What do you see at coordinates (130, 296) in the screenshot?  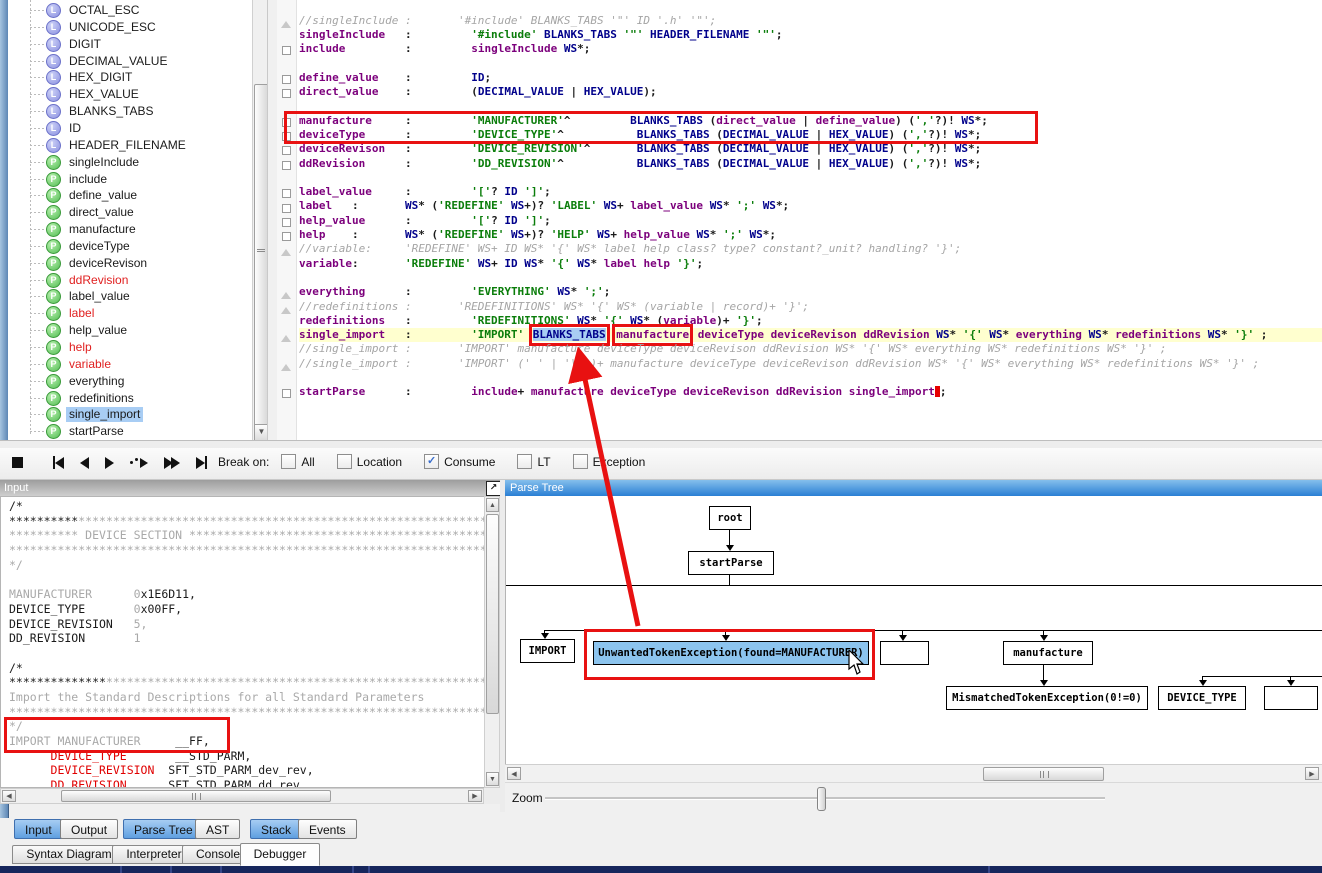 I see `sidebar-item-label_value: Plabel_value` at bounding box center [130, 296].